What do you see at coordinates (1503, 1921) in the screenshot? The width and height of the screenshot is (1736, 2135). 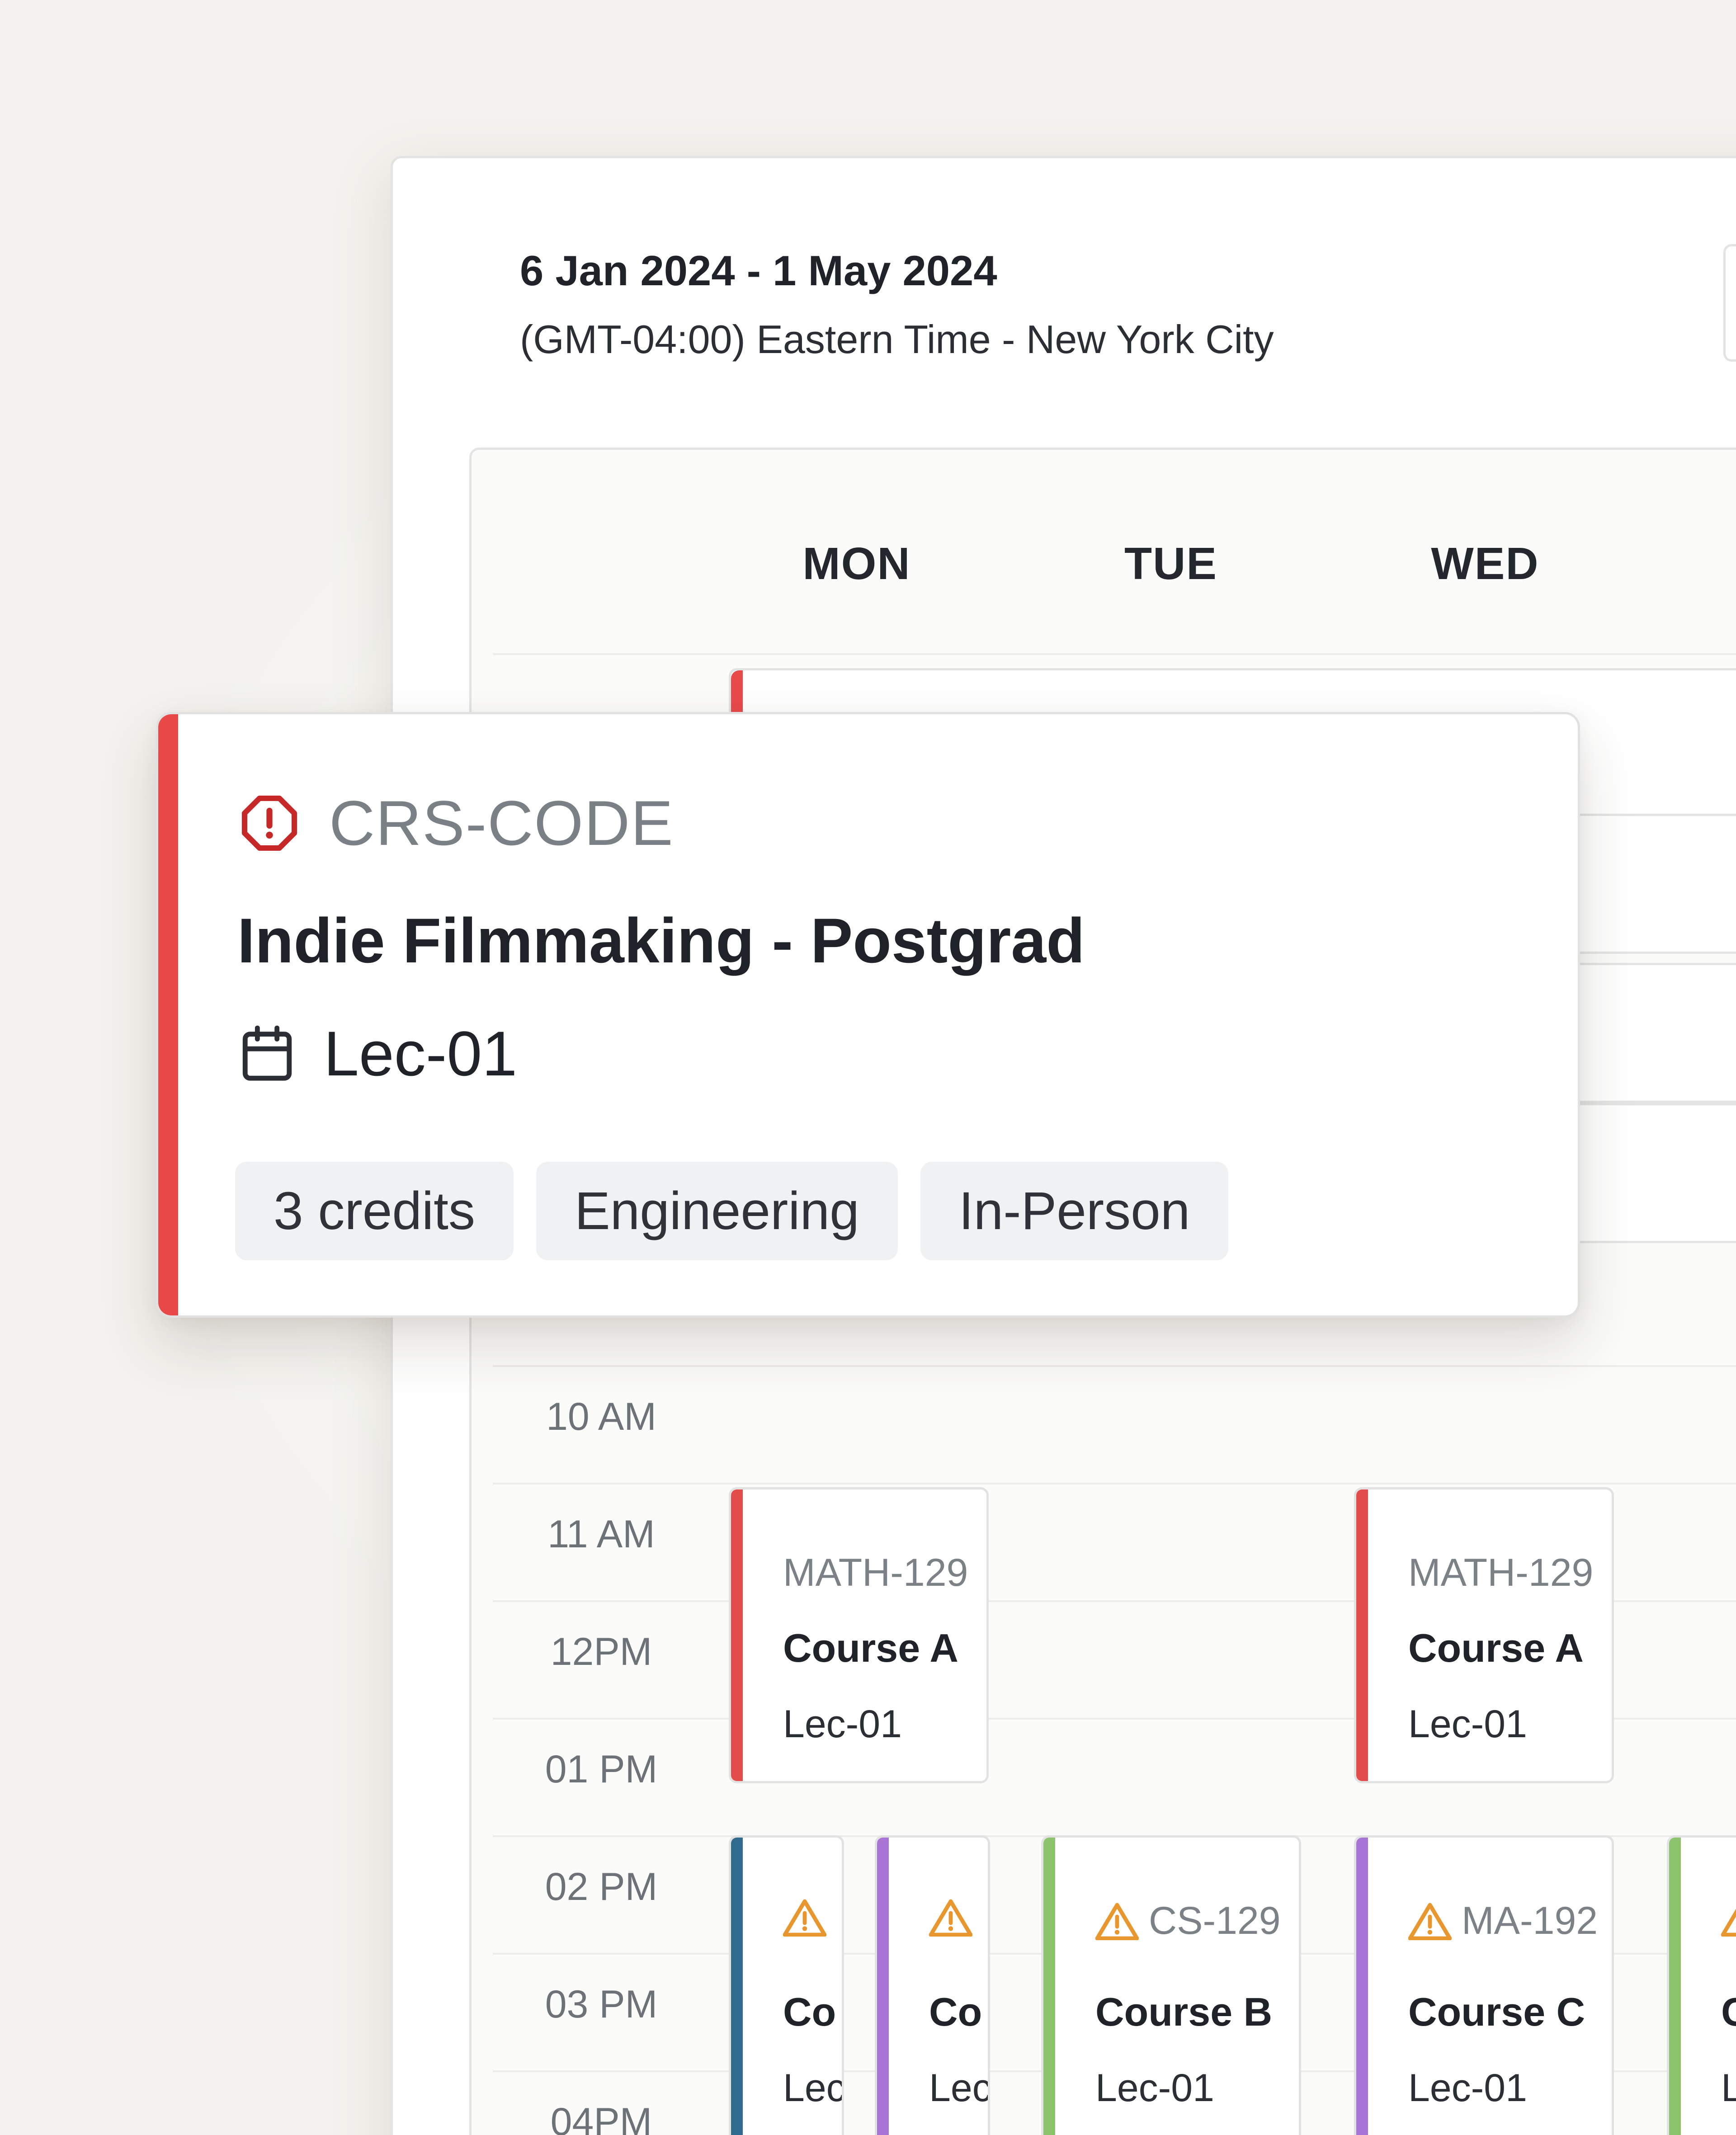 I see `event-code: MA-192` at bounding box center [1503, 1921].